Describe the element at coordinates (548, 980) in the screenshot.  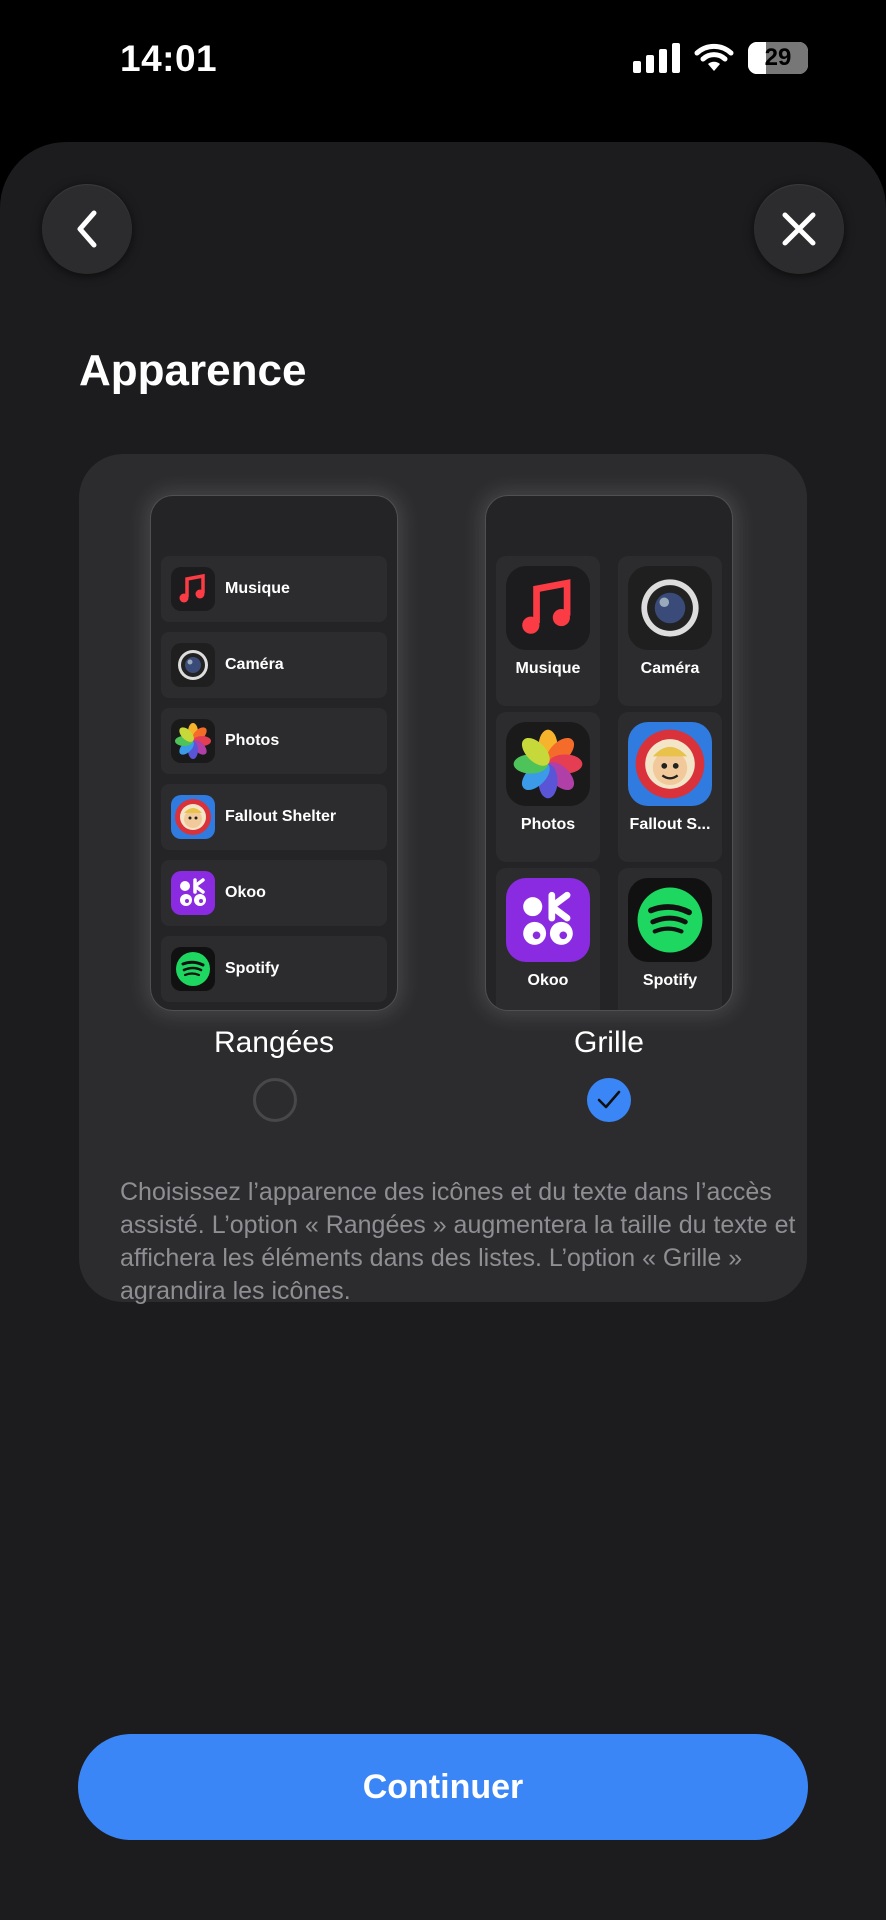
I see `grid-item-label: Okoo` at that location.